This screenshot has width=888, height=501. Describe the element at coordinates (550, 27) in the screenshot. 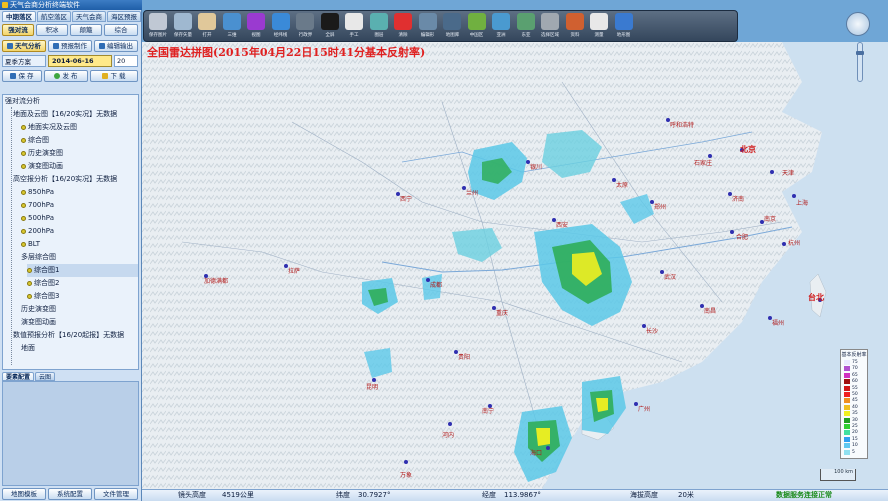

I see `toolbar-button-select-area: 选择区域` at that location.